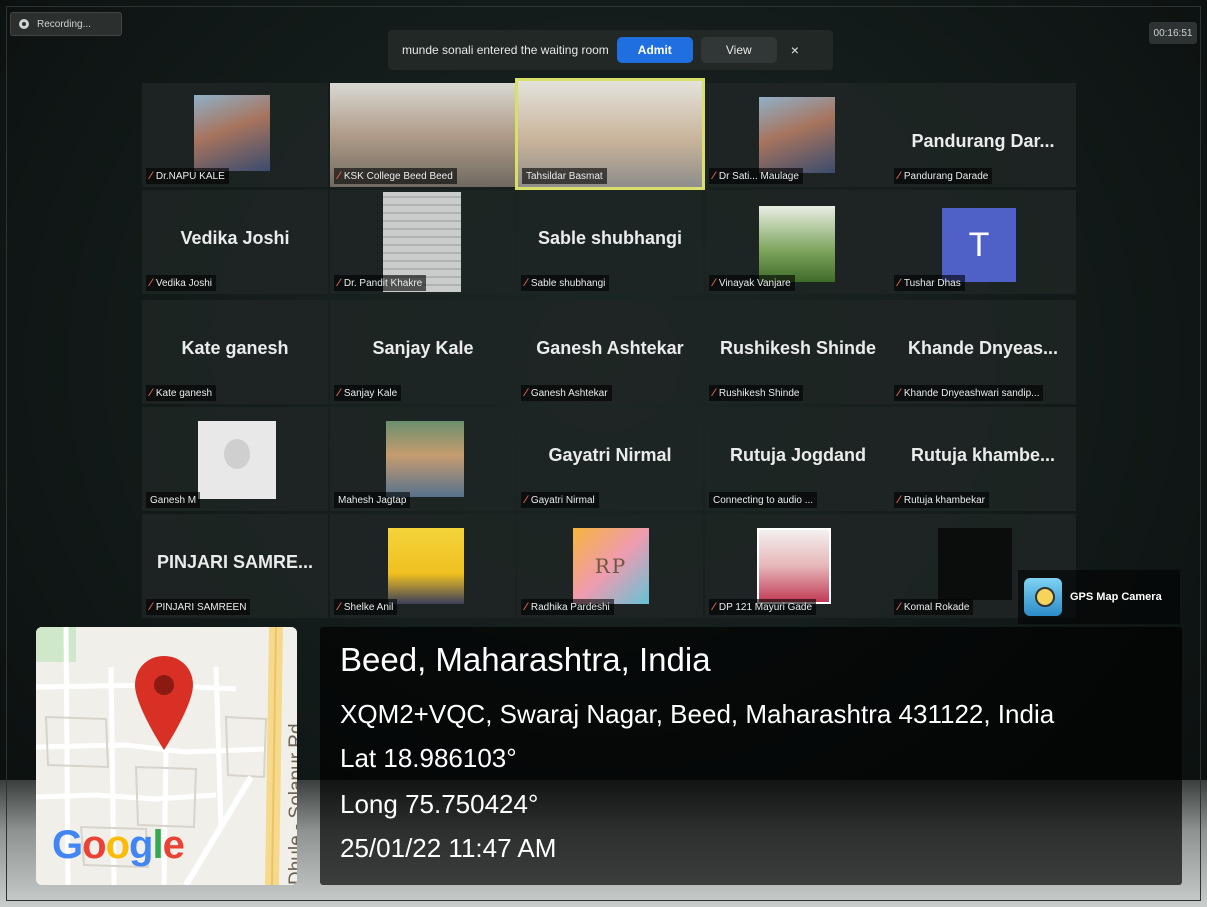 This screenshot has width=1207, height=907. I want to click on participant-tile: Pandurang Dar... ⁄ Pandurang Darade, so click(983, 135).